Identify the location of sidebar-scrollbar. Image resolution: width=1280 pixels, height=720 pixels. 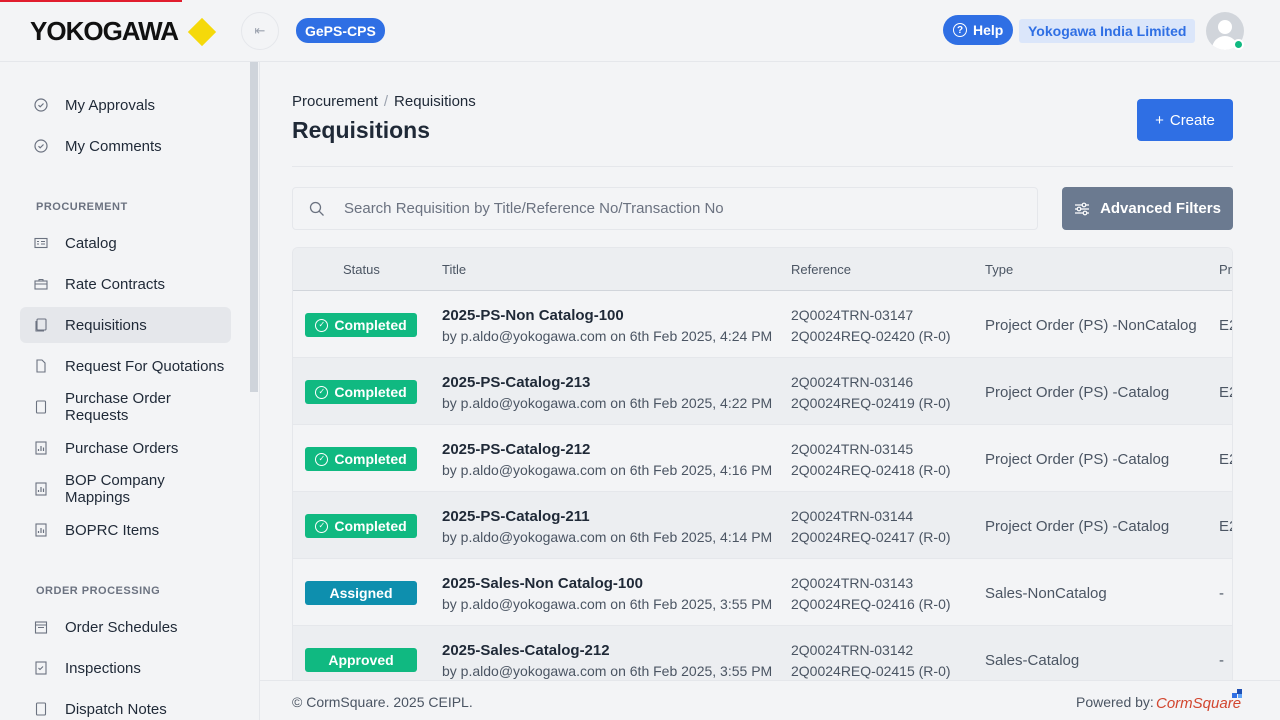
(254, 227).